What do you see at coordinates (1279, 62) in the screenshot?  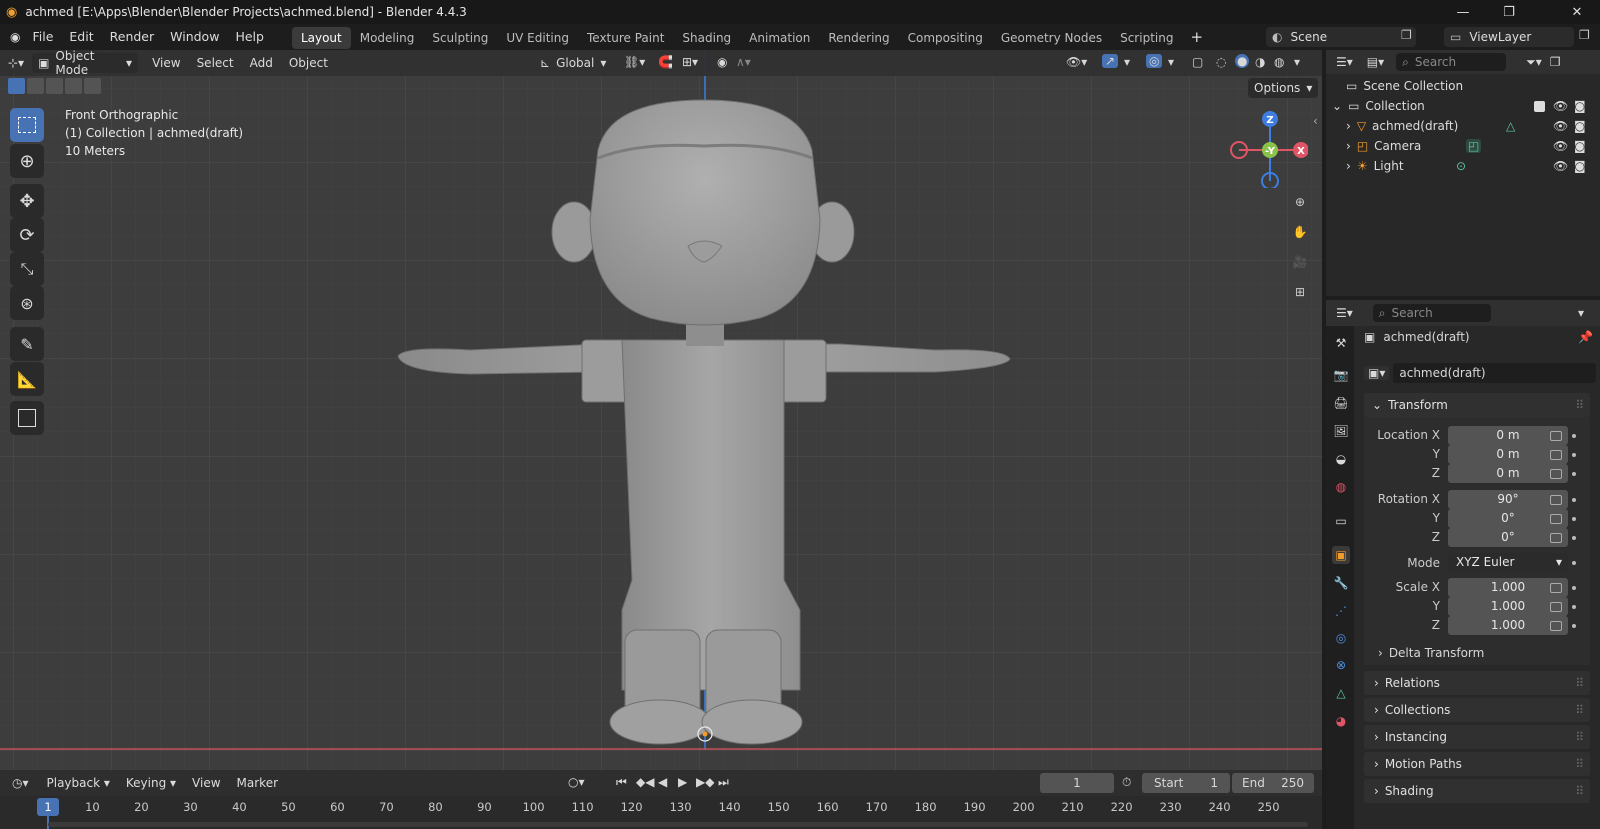 I see `rendered-shading-icon: ◍` at bounding box center [1279, 62].